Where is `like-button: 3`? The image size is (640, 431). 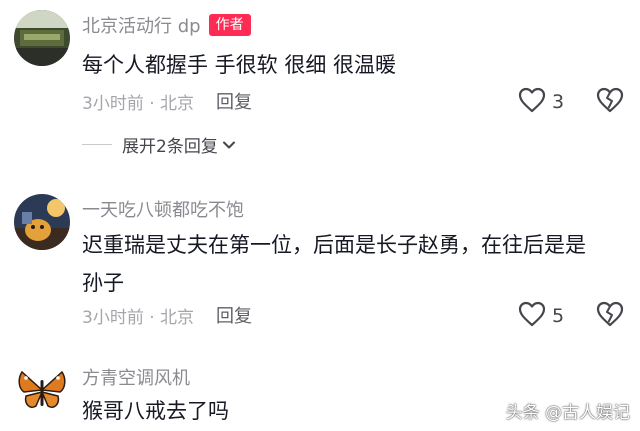
like-button: 3 is located at coordinates (541, 102).